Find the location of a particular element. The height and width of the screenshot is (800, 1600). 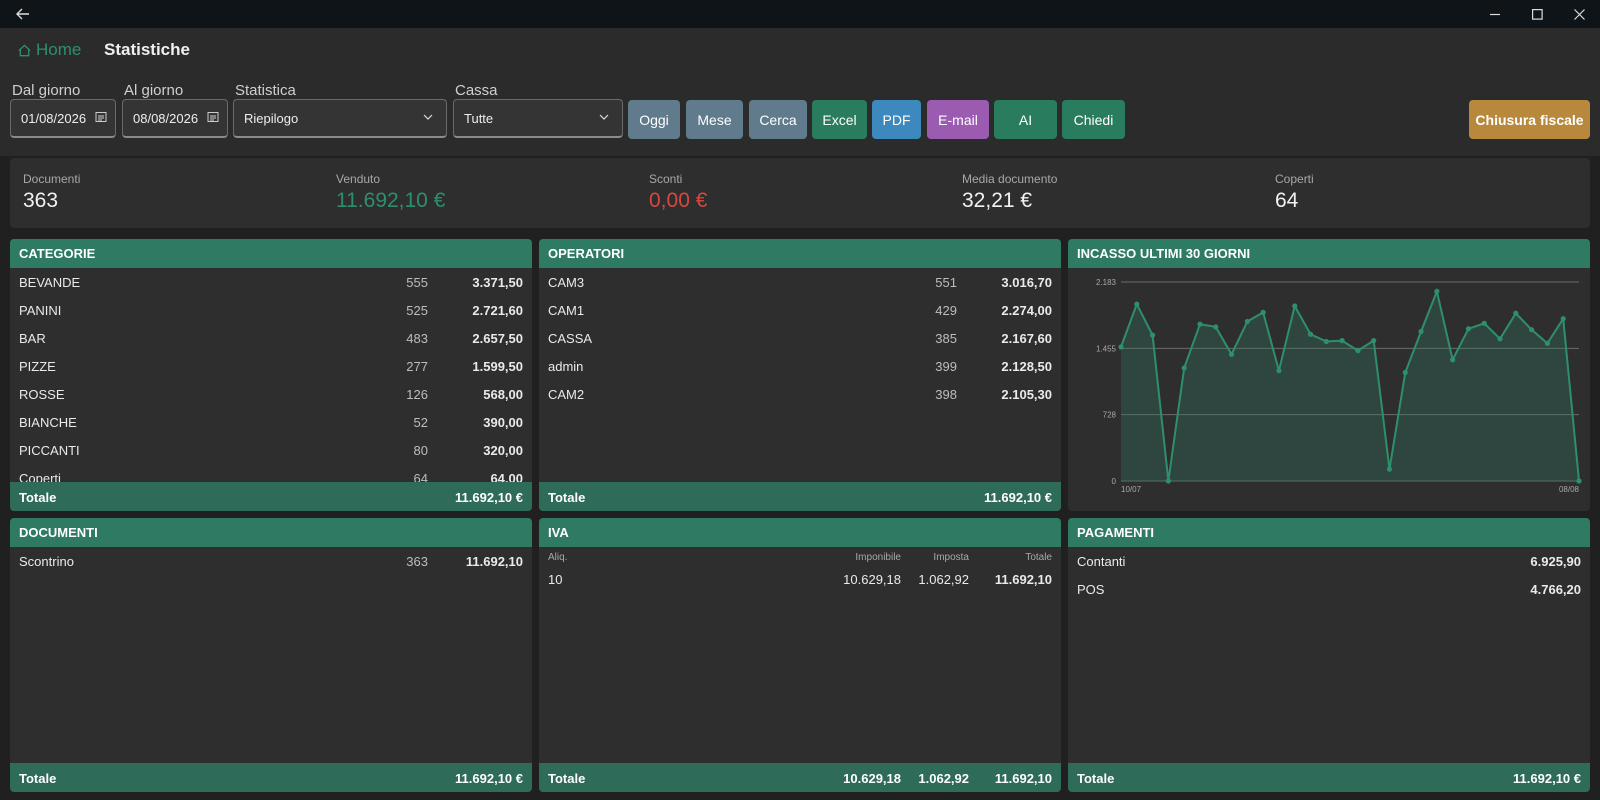

statistica-value: Riepilogo is located at coordinates (271, 118).